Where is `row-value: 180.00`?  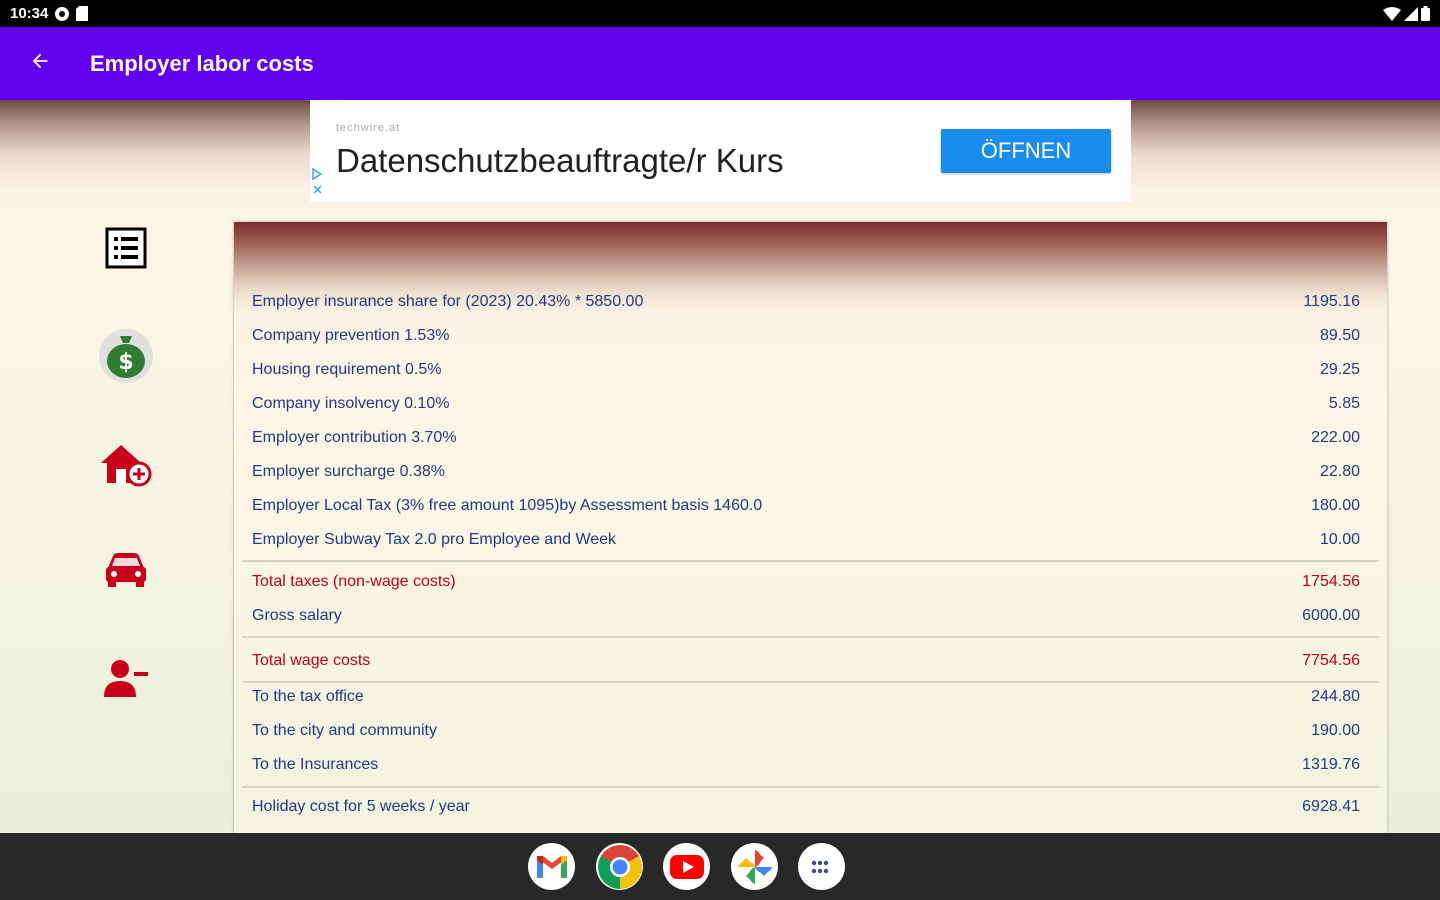
row-value: 180.00 is located at coordinates (1335, 505).